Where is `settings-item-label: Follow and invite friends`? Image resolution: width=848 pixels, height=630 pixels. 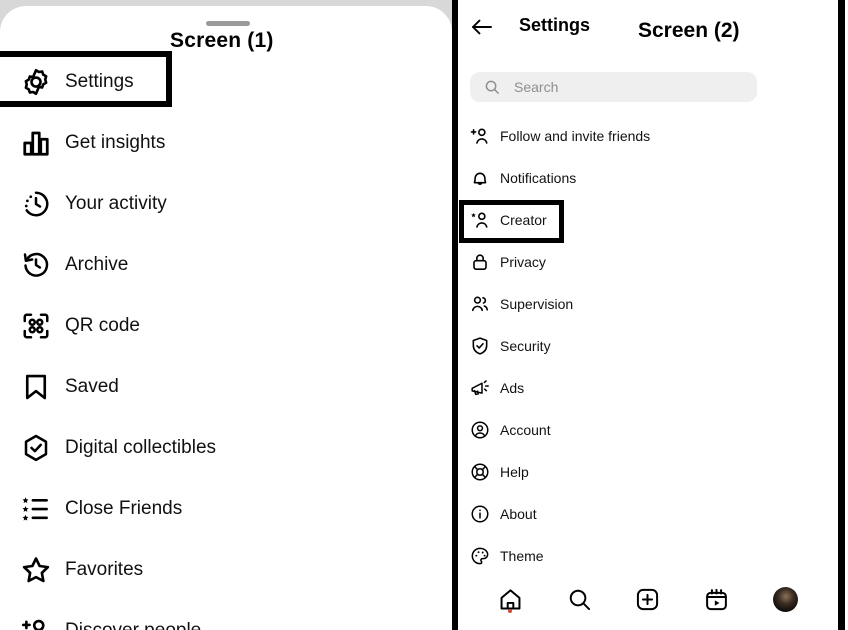
settings-item-label: Follow and invite friends is located at coordinates (575, 136).